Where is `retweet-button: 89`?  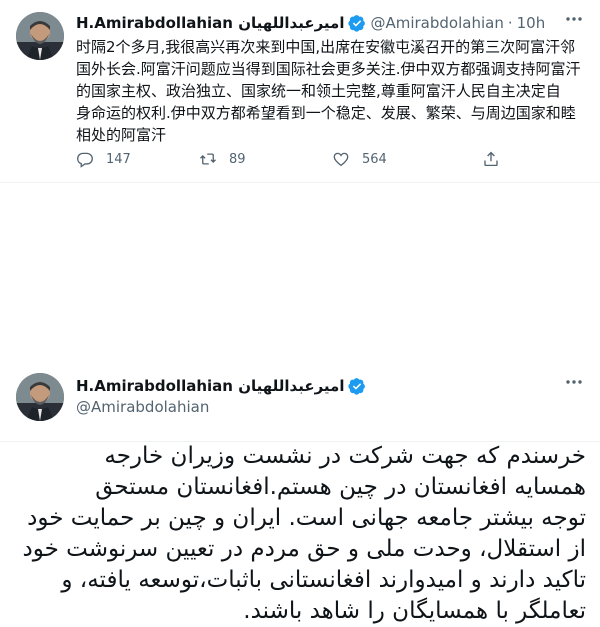
retweet-button: 89 is located at coordinates (265, 159).